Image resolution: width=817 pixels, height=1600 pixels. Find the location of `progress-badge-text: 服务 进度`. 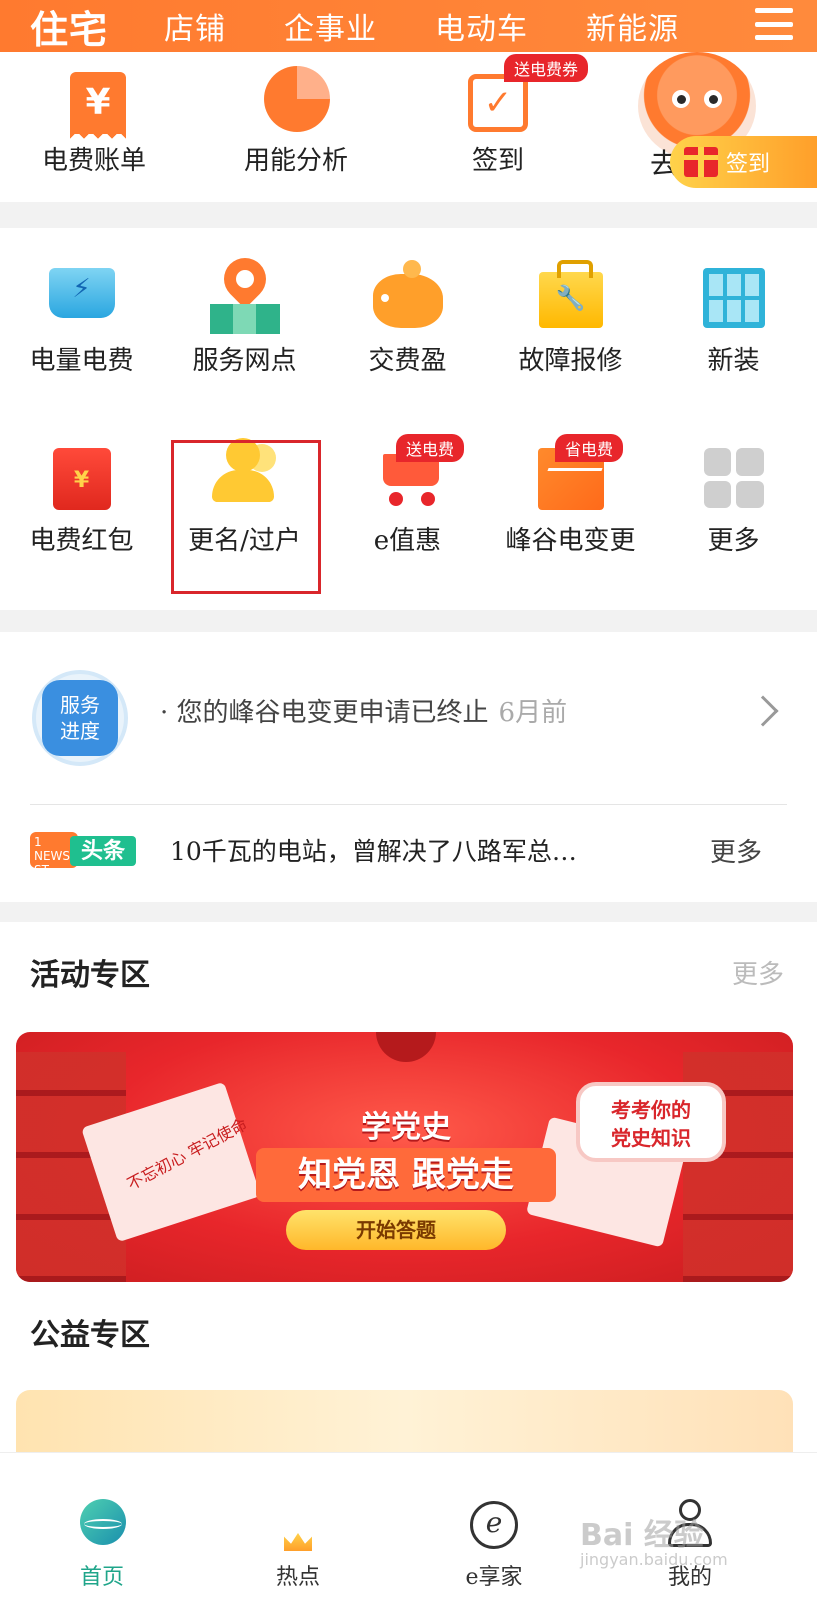

progress-badge-text: 服务 进度 is located at coordinates (80, 718).